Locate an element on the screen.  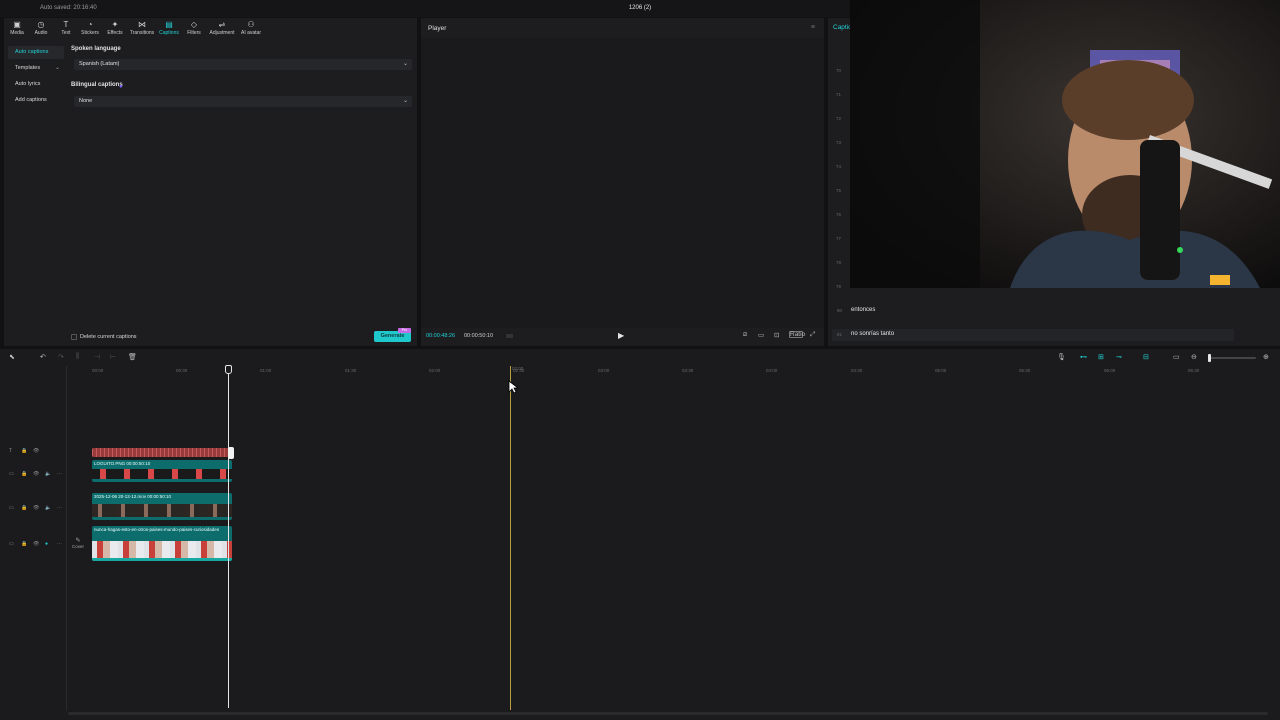
video-clip: 2025-12-06 20-12-12.mov 00:00:50:10 is located at coordinates (162, 506).